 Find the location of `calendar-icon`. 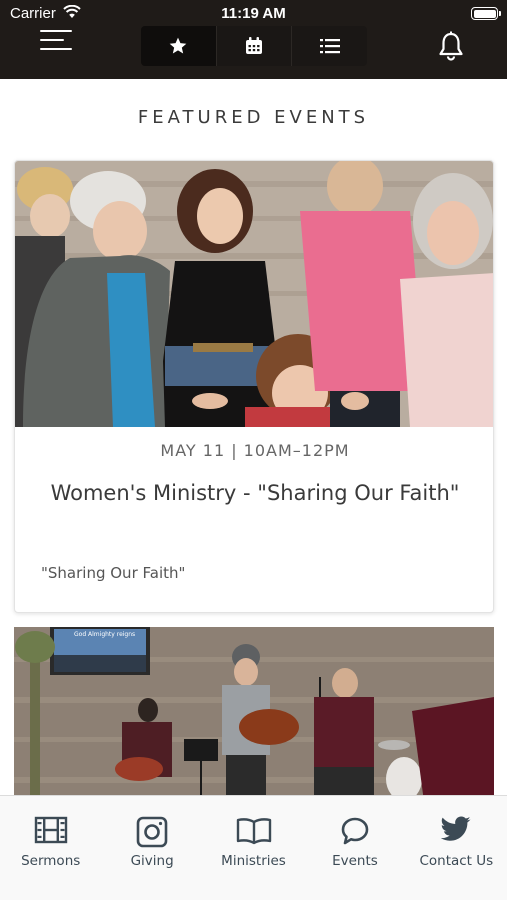

calendar-icon is located at coordinates (254, 45).